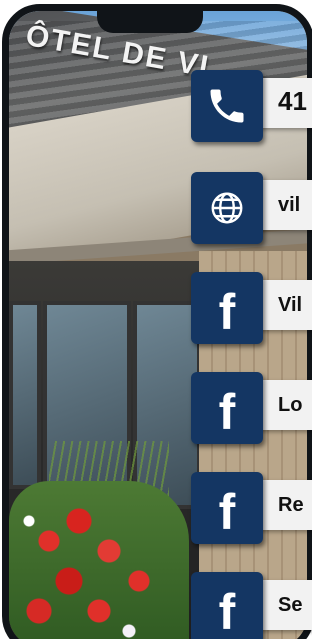 Image resolution: width=320 pixels, height=639 pixels. Describe the element at coordinates (227, 106) in the screenshot. I see `phone-icon` at that location.